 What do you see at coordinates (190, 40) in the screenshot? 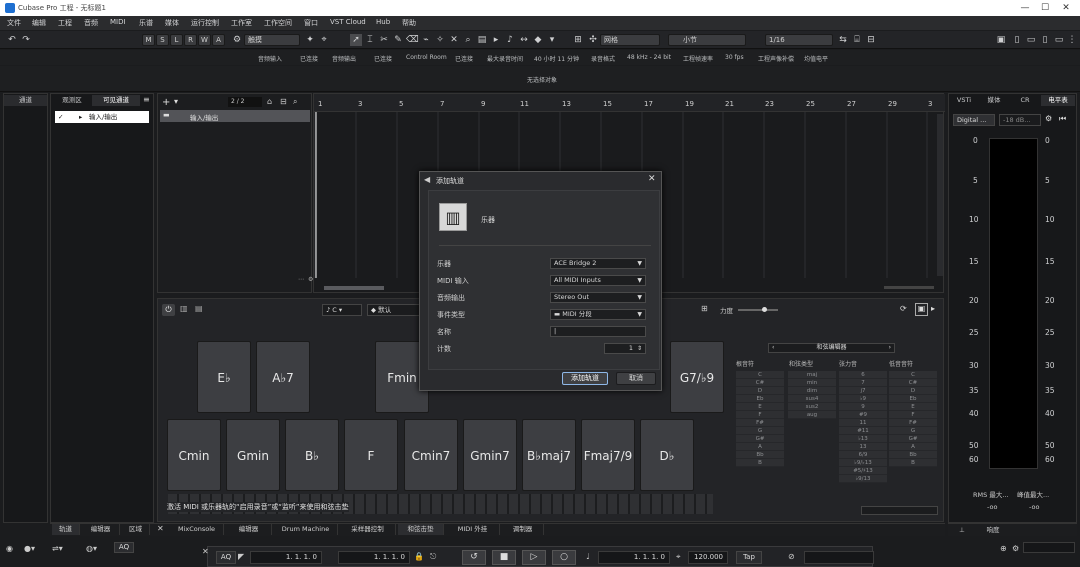
I see `read-mode-button: R` at bounding box center [190, 40].